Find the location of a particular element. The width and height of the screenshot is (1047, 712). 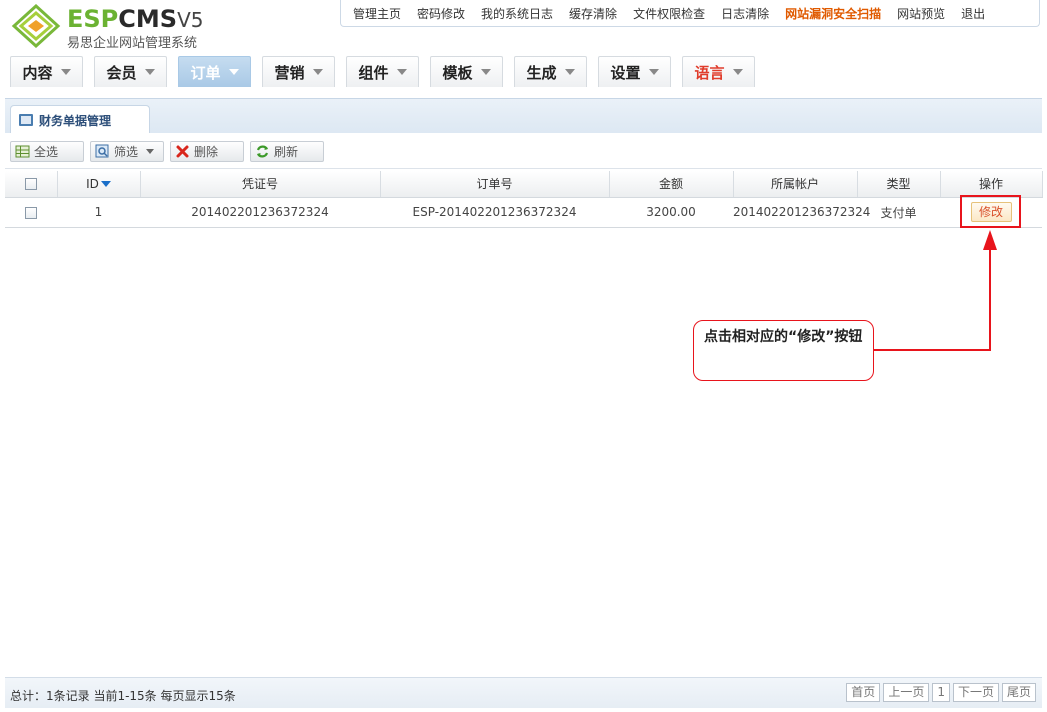

tab-label: 营销 is located at coordinates (289, 72).